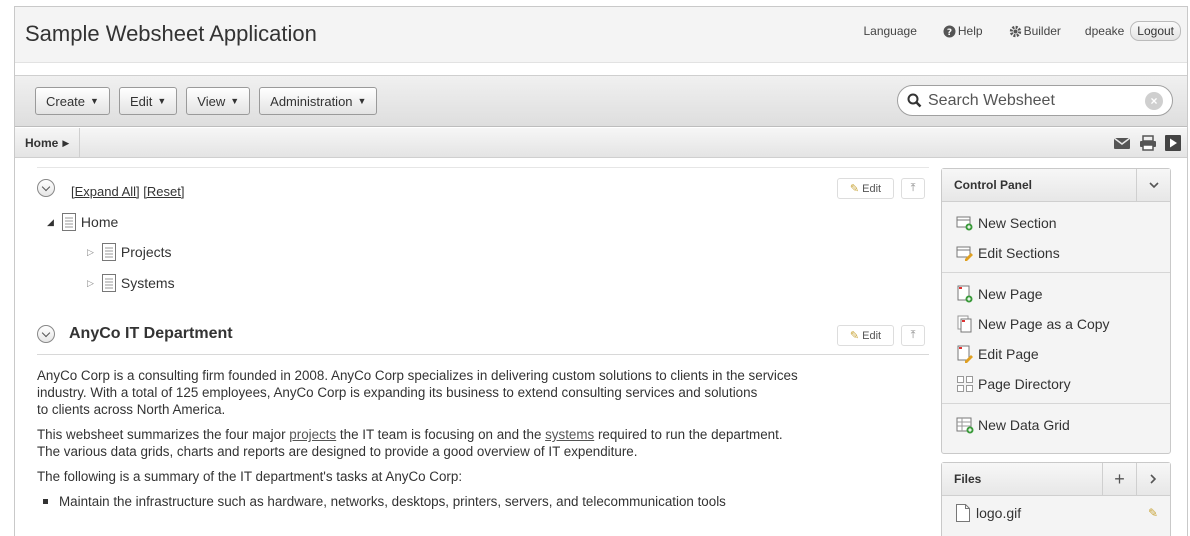  I want to click on tree-node-systems: ▷ Systems, so click(131, 283).